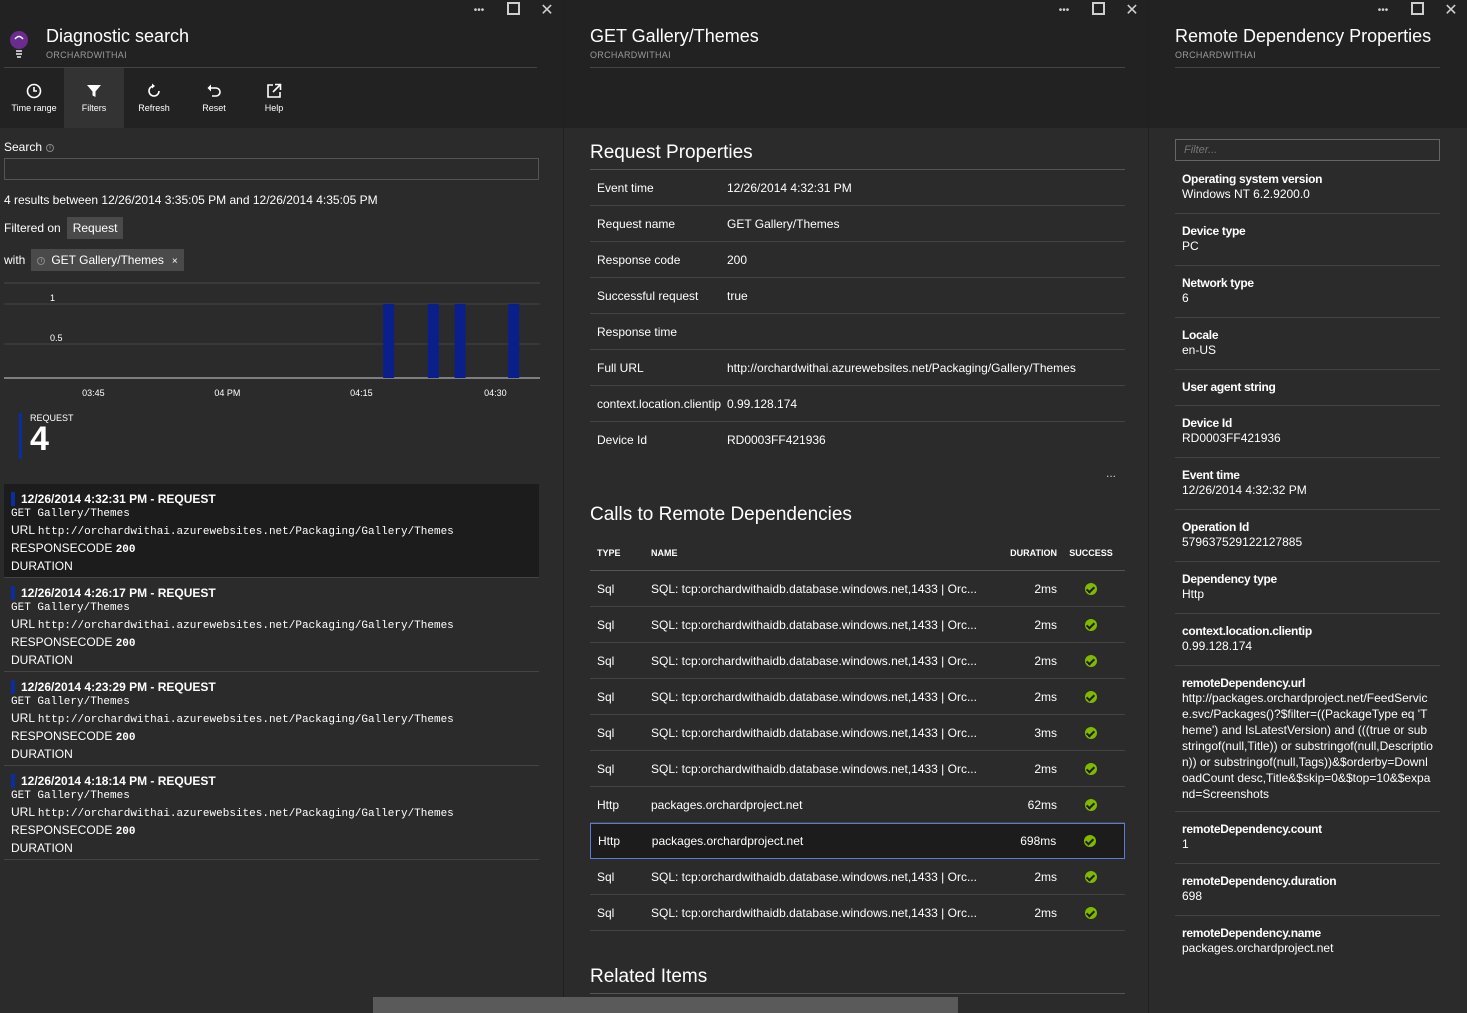 Image resolution: width=1467 pixels, height=1013 pixels. I want to click on search-input, so click(271, 169).